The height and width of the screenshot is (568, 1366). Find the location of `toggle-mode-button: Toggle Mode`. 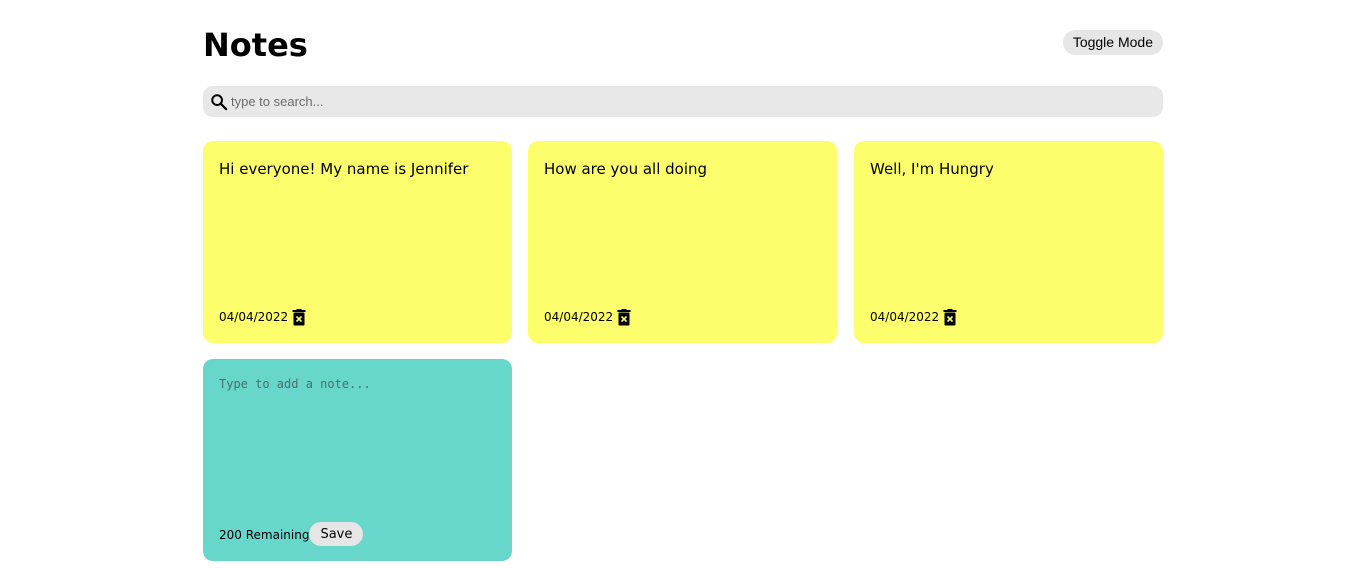

toggle-mode-button: Toggle Mode is located at coordinates (1112, 42).